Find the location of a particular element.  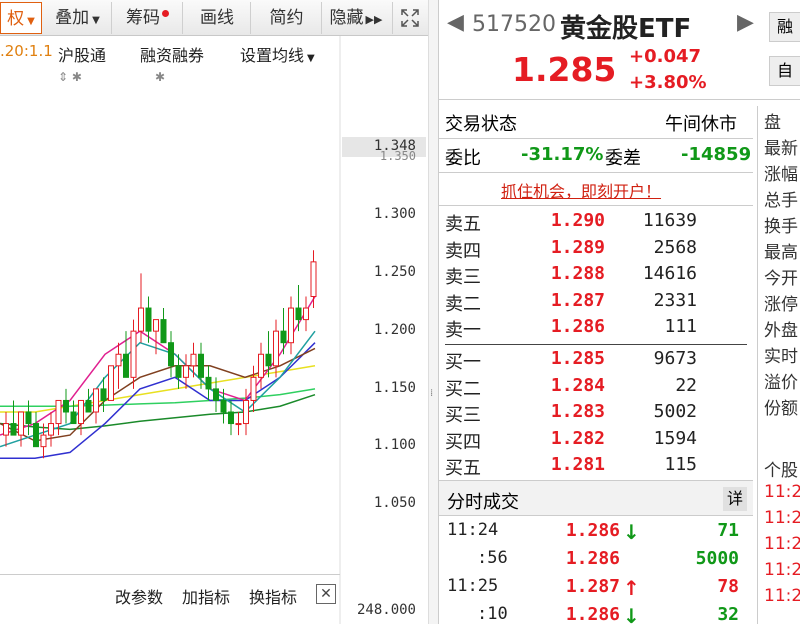

order-book-row: 买三 1.283 5002 is located at coordinates (595, 414).